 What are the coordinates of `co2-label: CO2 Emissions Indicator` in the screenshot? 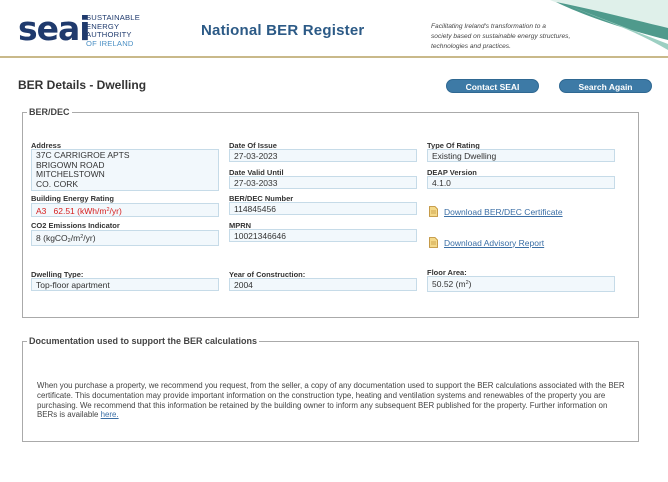 It's located at (75, 225).